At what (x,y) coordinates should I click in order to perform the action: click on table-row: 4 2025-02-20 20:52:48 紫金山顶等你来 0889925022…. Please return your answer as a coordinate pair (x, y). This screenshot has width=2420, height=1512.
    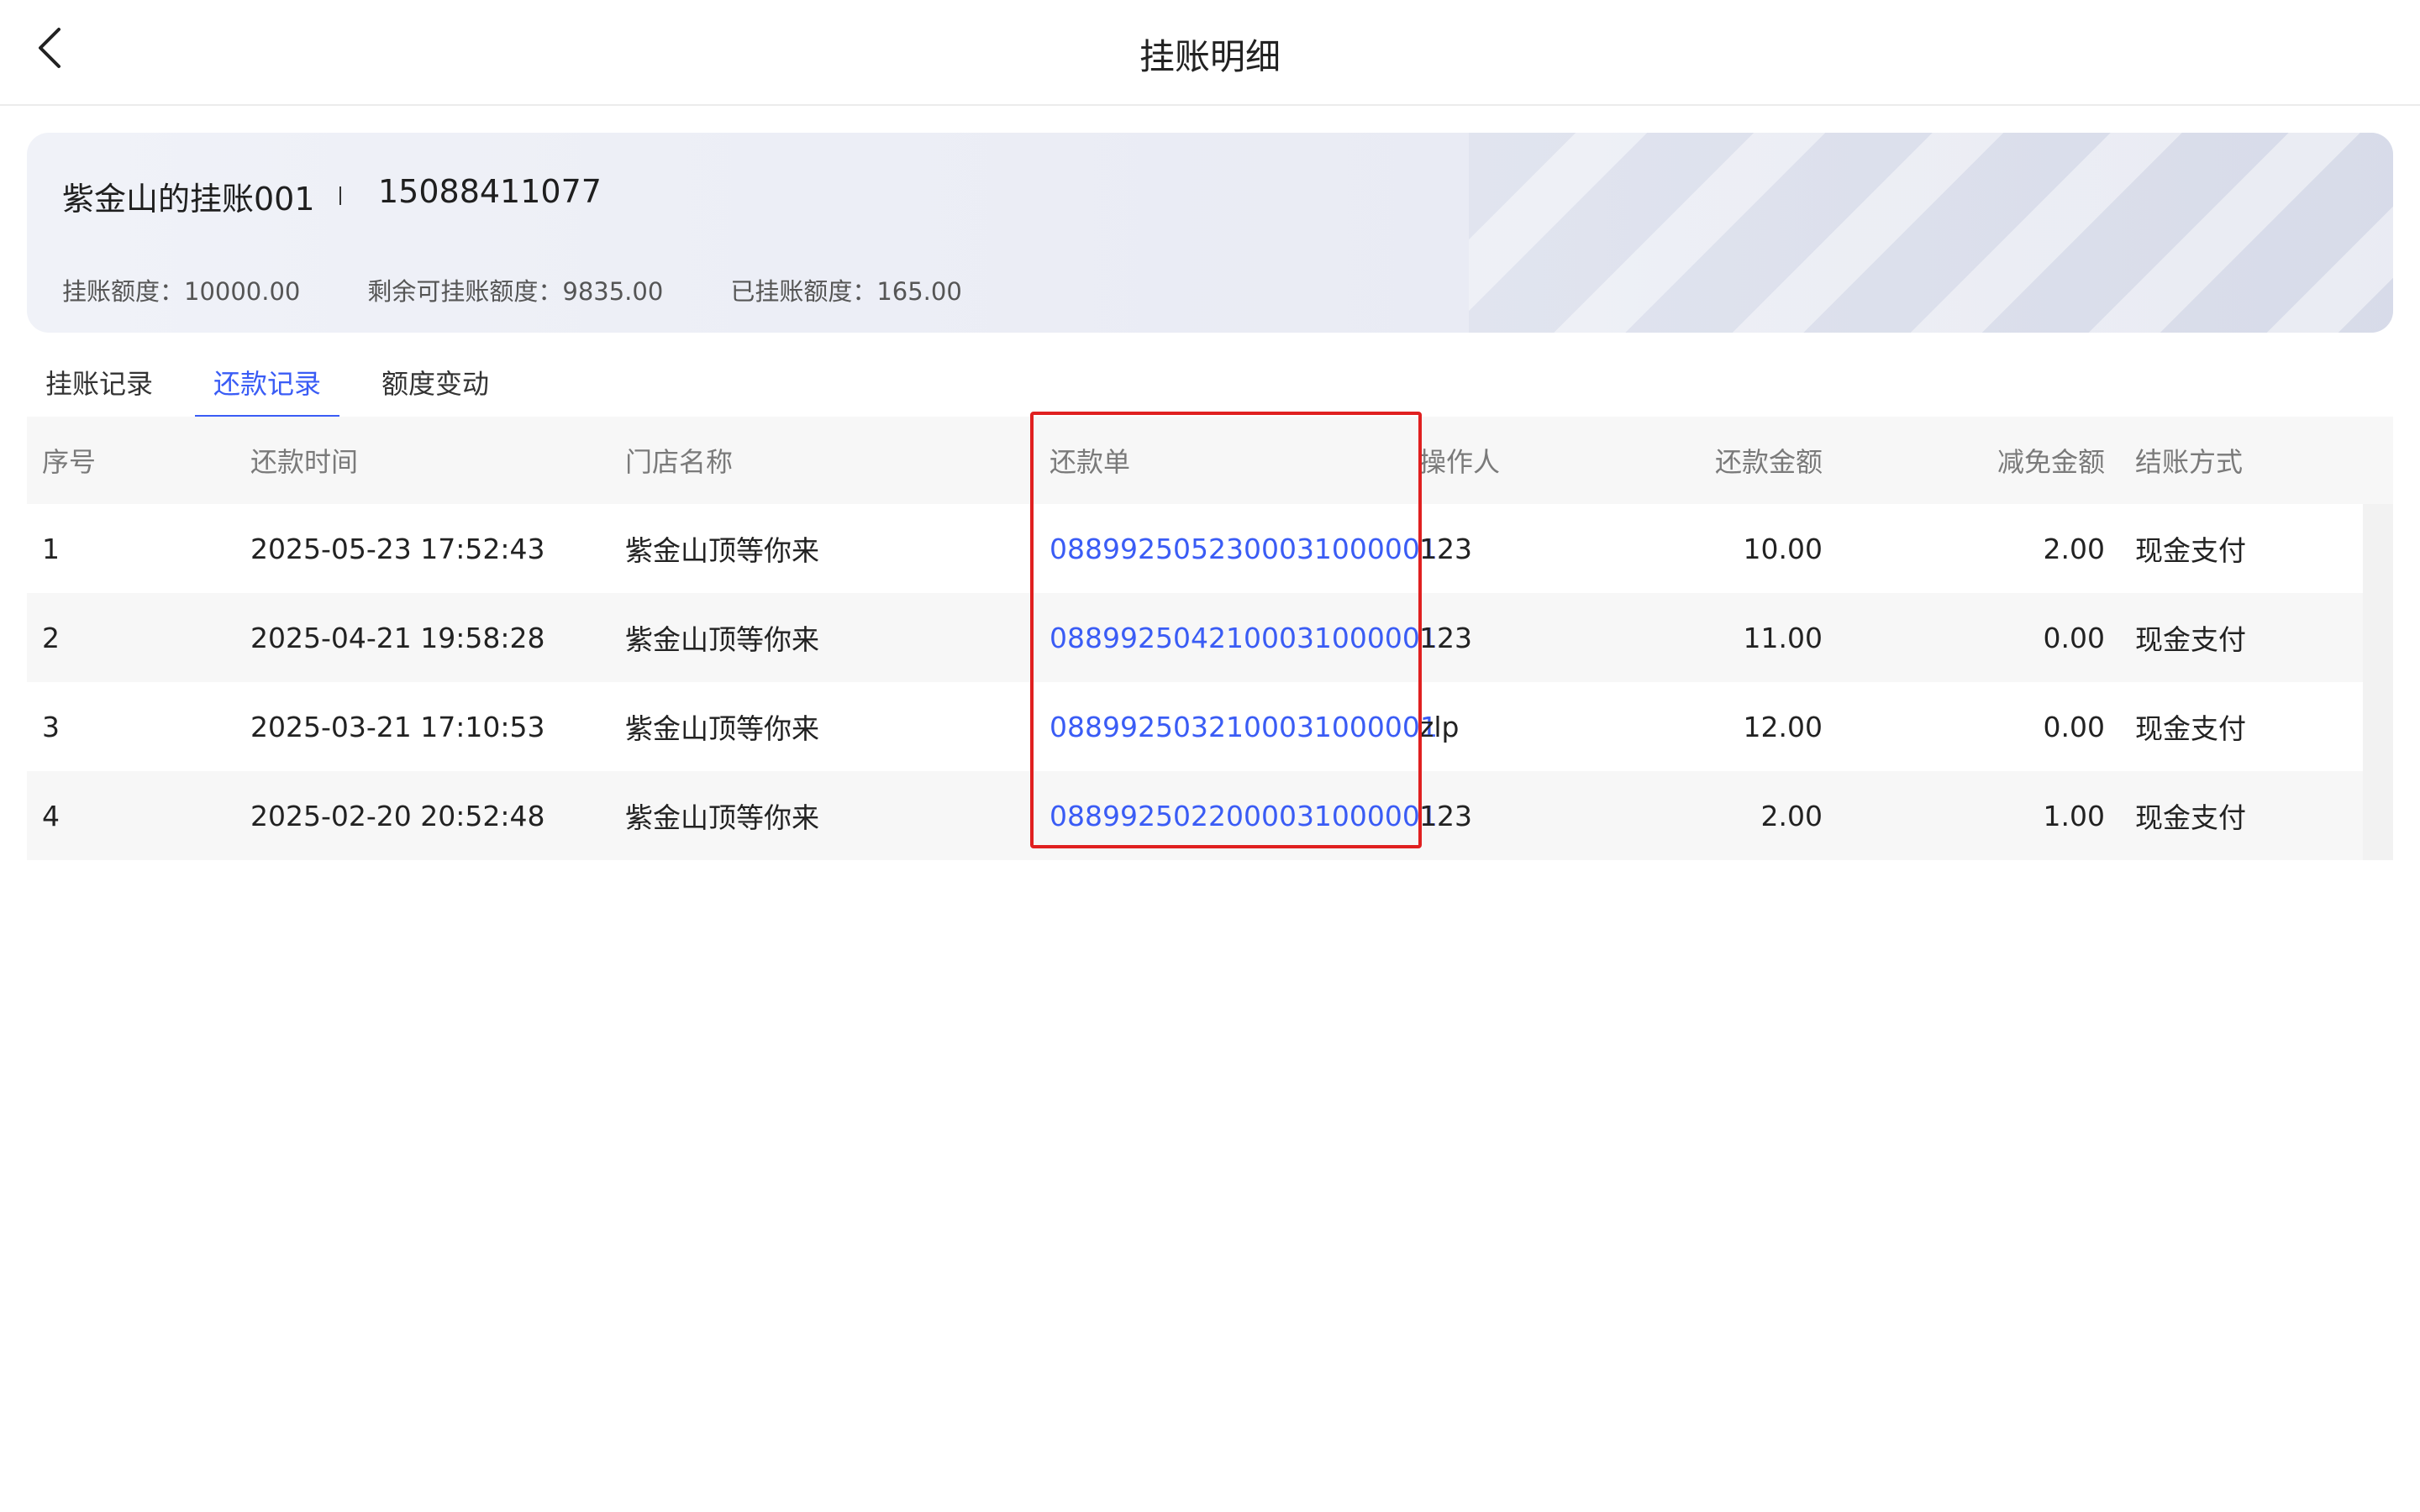
    Looking at the image, I should click on (1210, 815).